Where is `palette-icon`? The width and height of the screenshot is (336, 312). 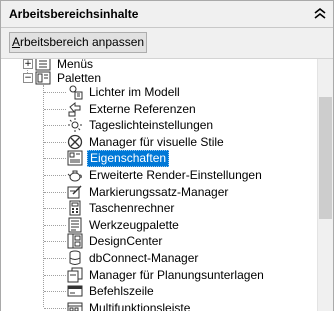
palette-icon is located at coordinates (43, 78).